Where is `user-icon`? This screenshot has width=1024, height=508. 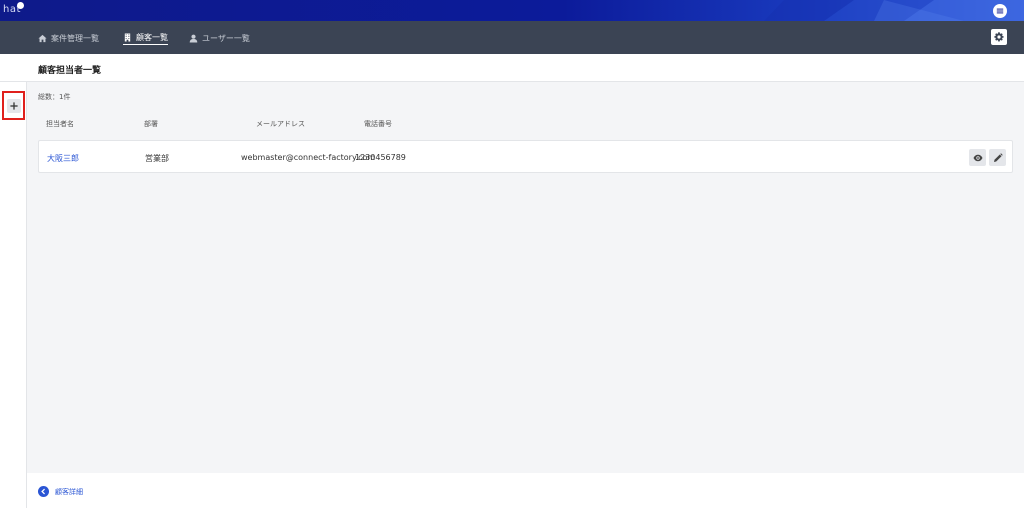 user-icon is located at coordinates (193, 38).